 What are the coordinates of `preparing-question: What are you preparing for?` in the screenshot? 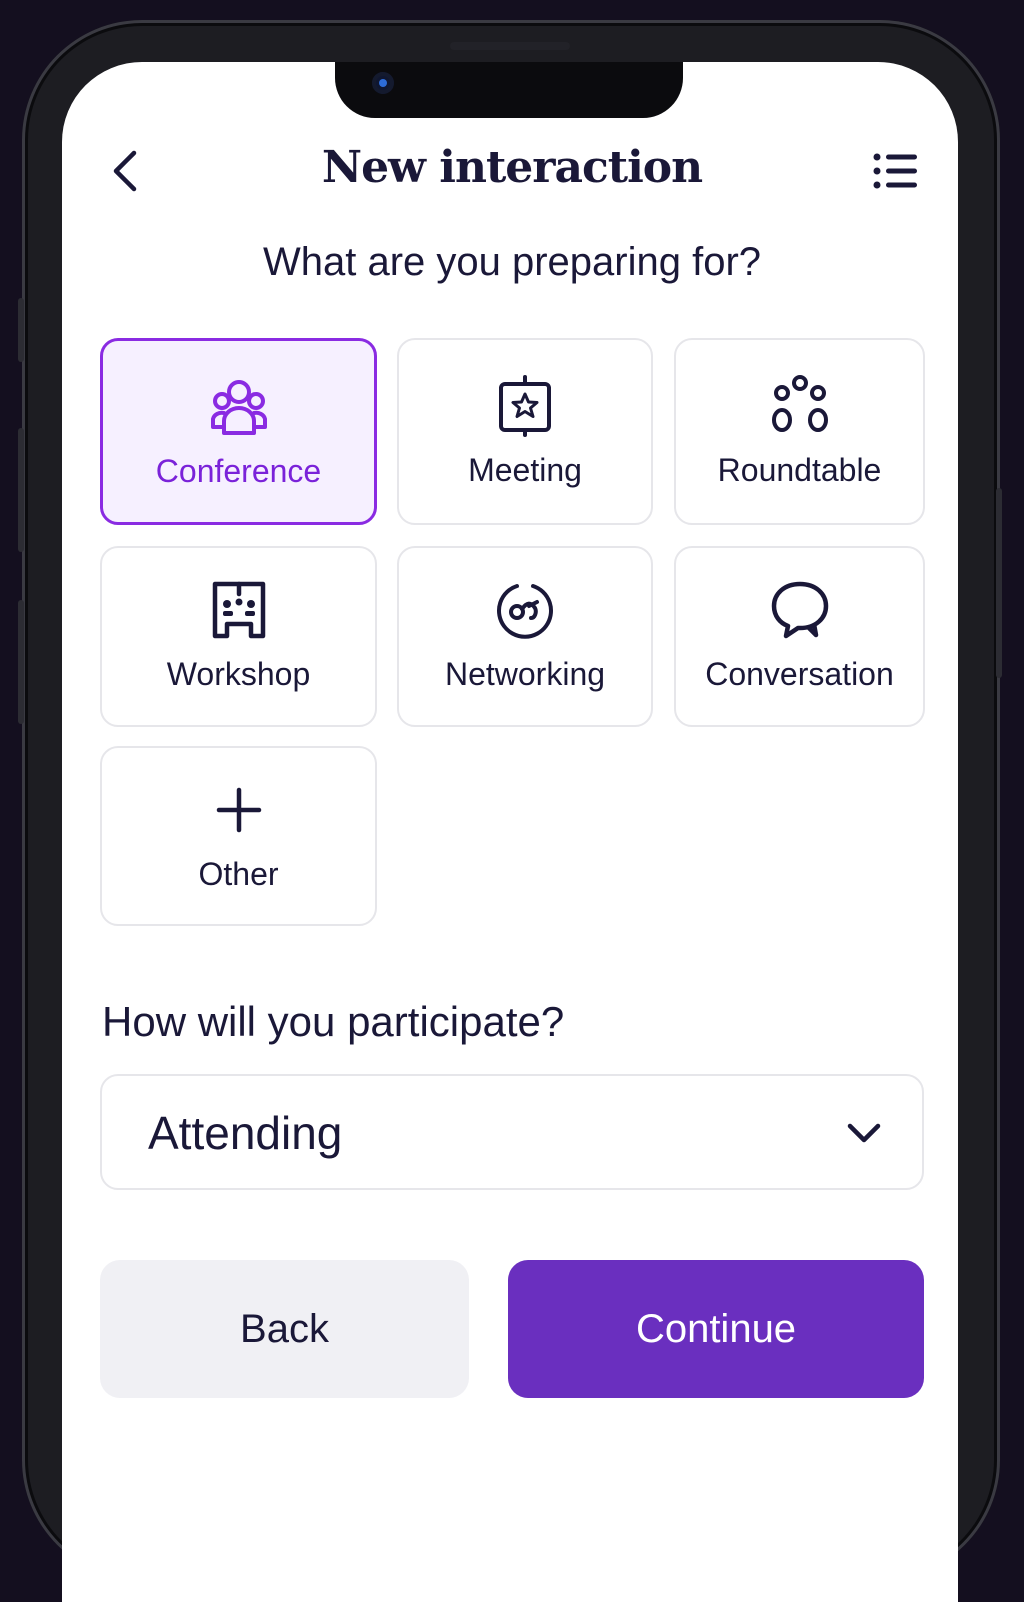 It's located at (512, 262).